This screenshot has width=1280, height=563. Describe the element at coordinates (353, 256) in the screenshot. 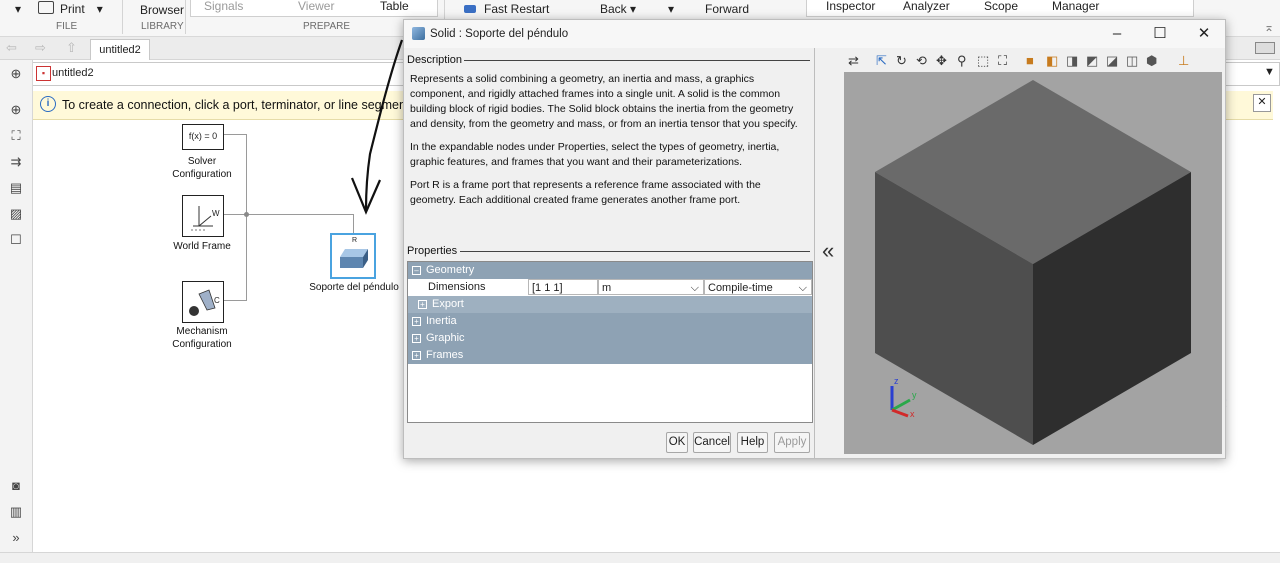

I see `solid-block: R` at that location.